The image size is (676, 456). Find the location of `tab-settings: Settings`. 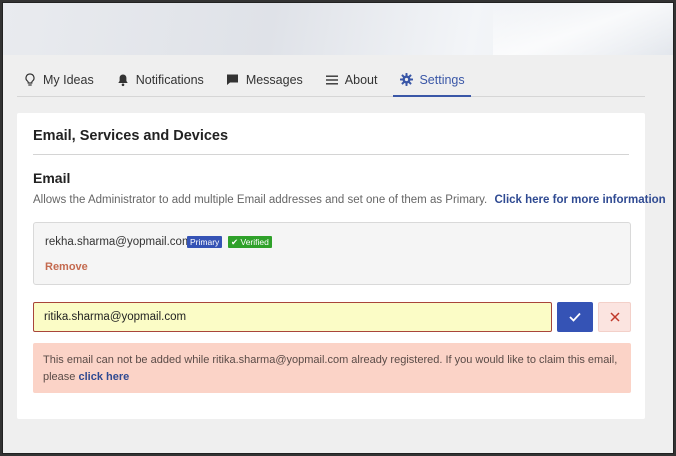

tab-settings: Settings is located at coordinates (432, 80).